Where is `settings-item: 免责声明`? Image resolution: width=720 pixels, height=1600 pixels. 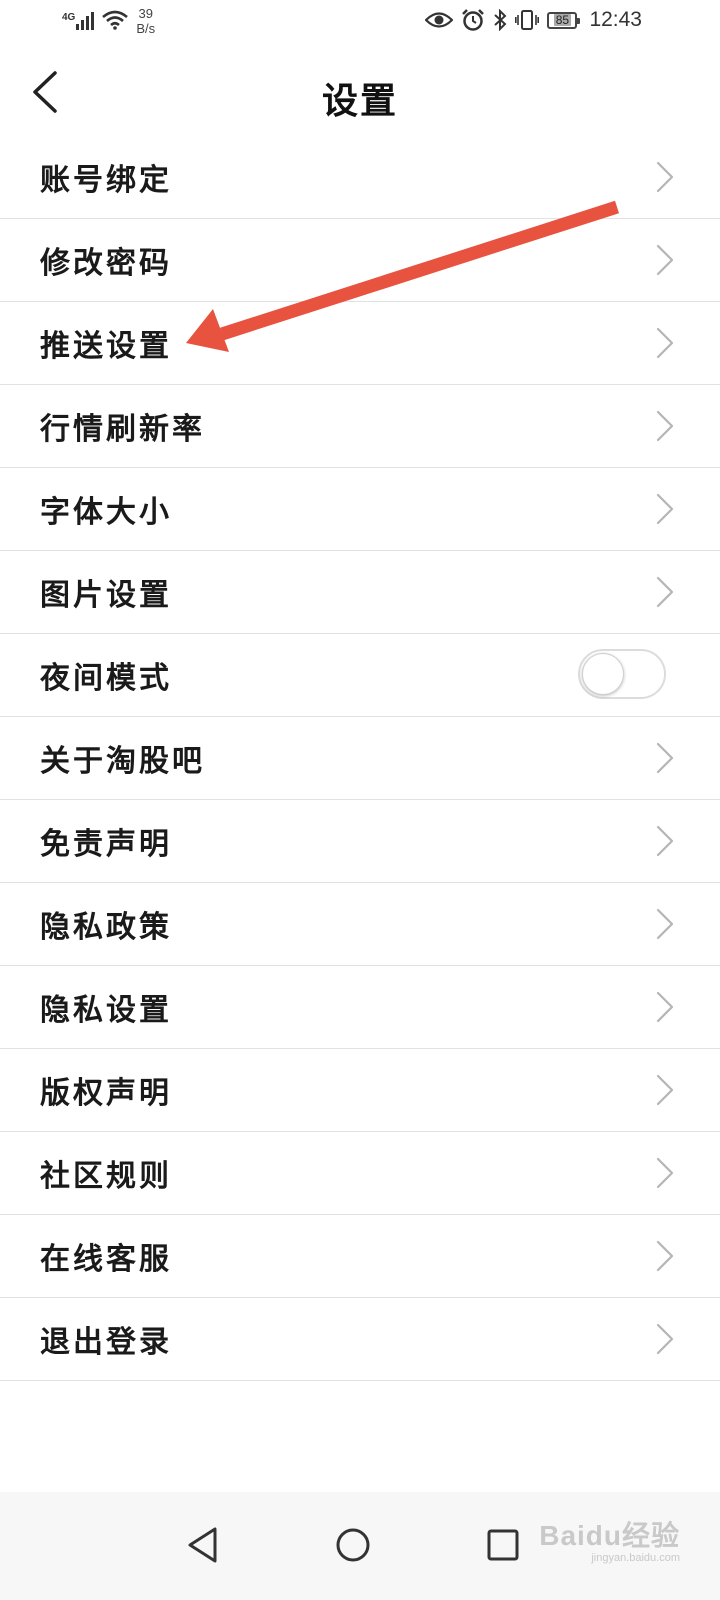 settings-item: 免责声明 is located at coordinates (360, 841).